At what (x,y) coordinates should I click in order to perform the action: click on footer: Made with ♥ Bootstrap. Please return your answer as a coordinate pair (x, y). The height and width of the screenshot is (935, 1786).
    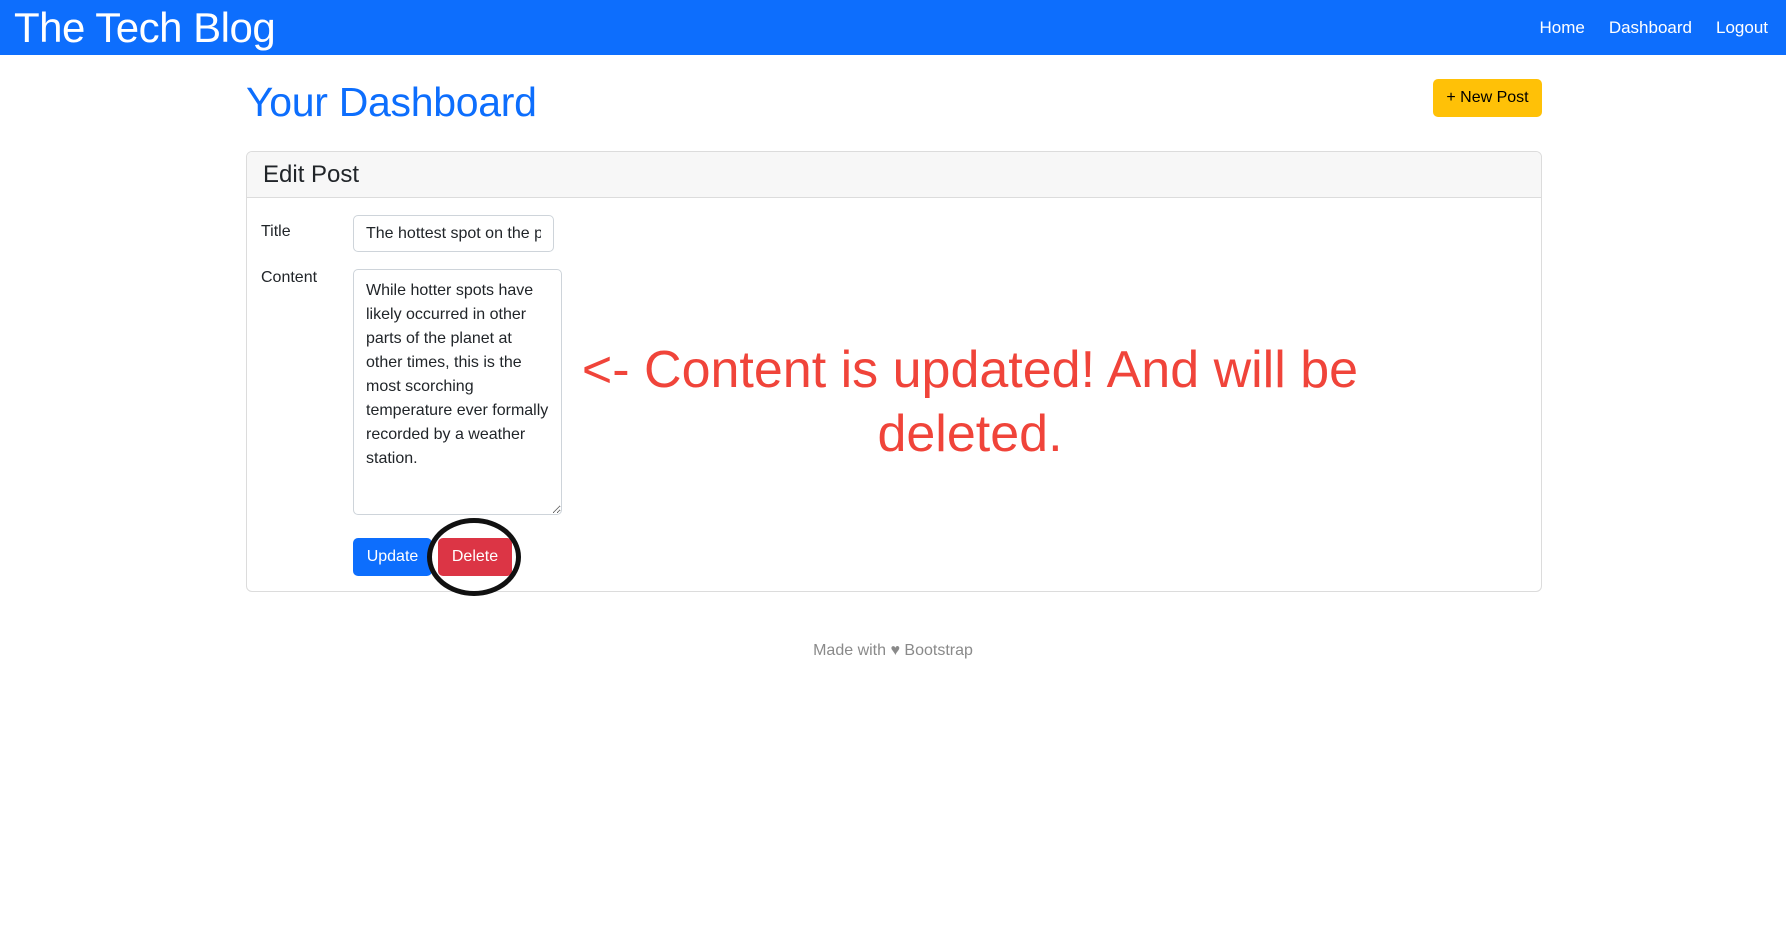
    Looking at the image, I should click on (893, 651).